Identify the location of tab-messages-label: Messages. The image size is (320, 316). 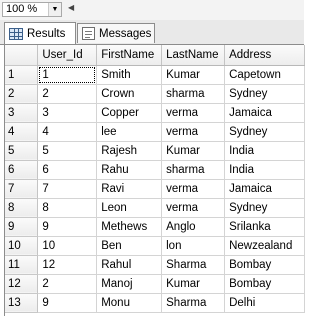
(125, 33).